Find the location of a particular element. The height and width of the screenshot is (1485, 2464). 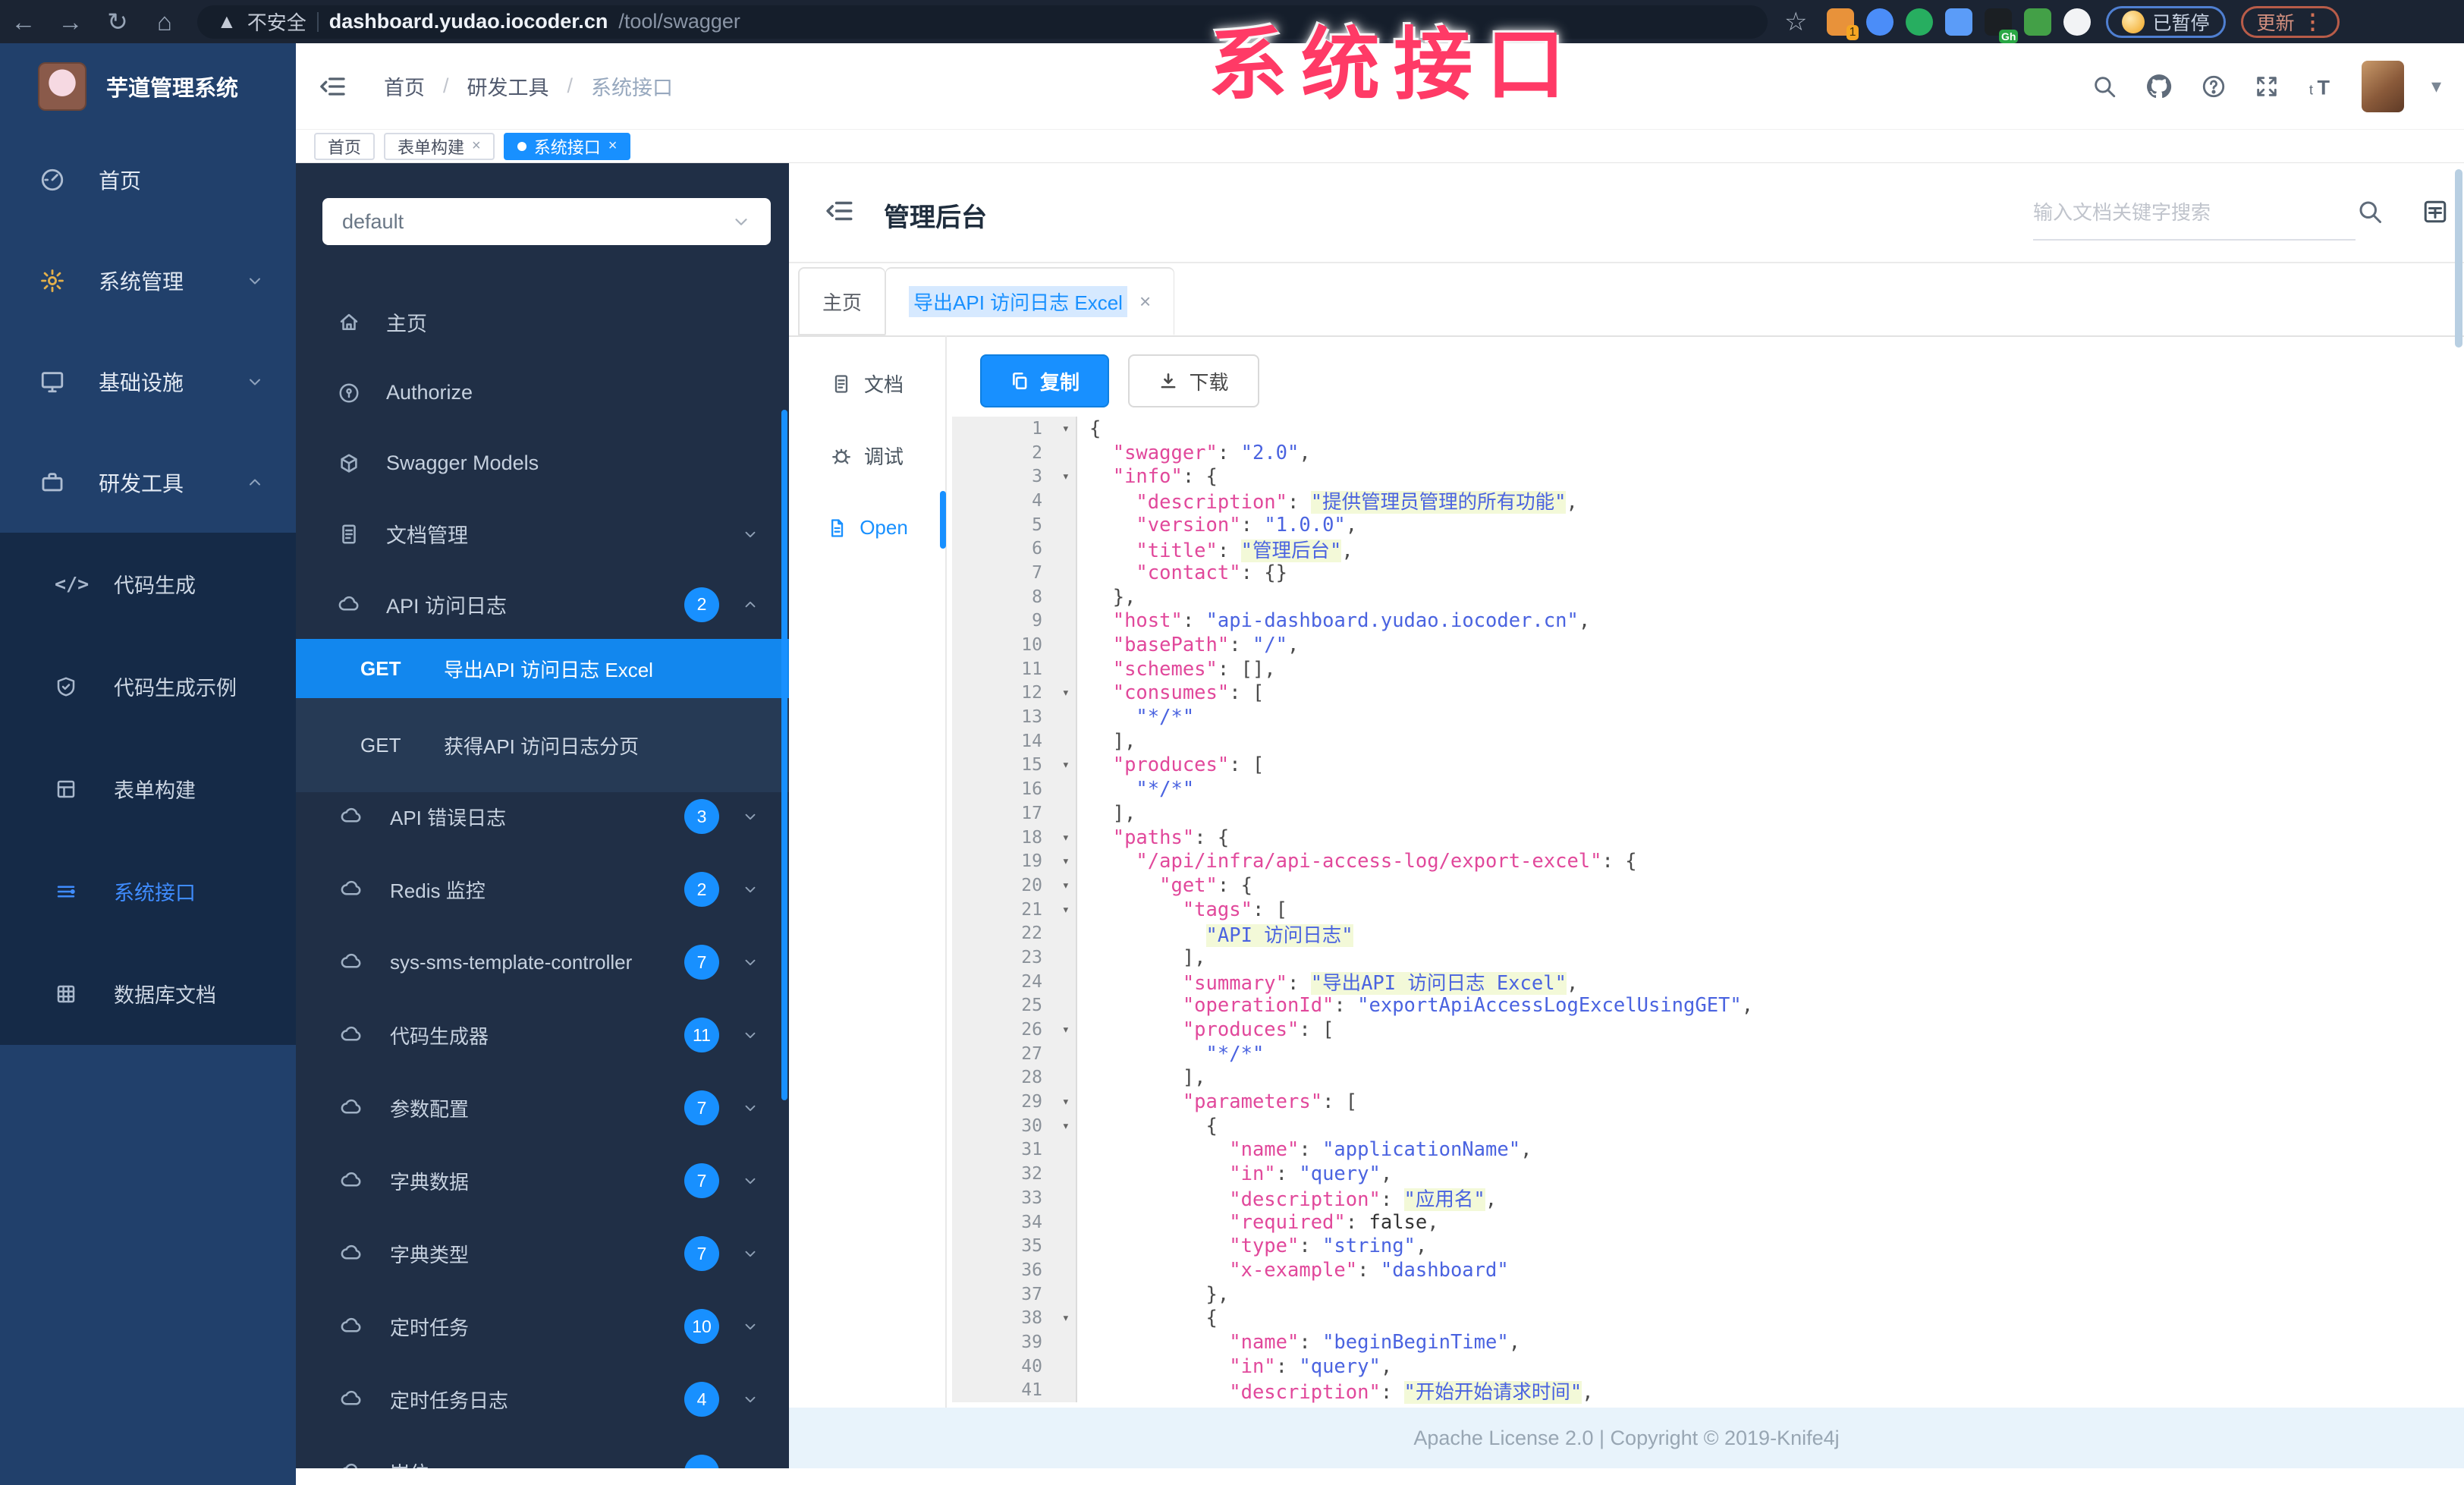

api-group-select: default is located at coordinates (546, 221).